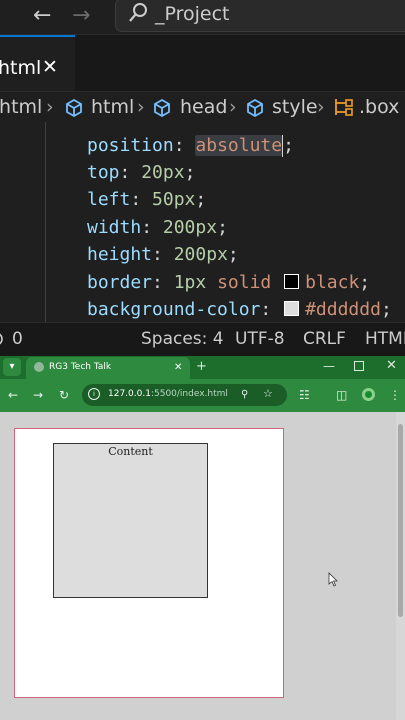  I want to click on favicon-icon, so click(39, 367).